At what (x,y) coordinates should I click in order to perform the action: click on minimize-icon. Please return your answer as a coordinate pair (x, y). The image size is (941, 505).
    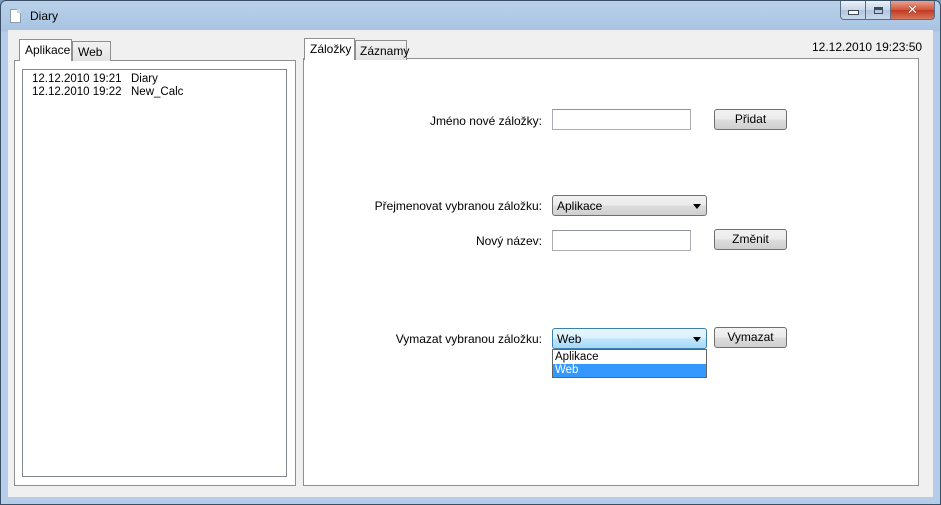
    Looking at the image, I should click on (853, 12).